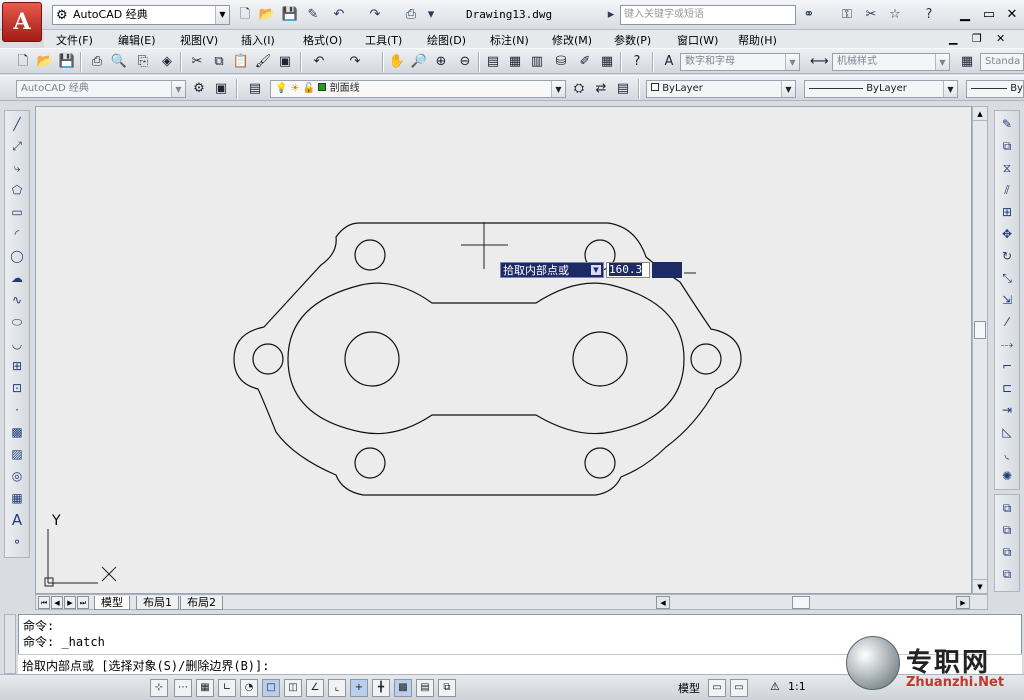 Image resolution: width=1024 pixels, height=700 pixels. I want to click on make-current-icon: ⛭, so click(579, 89).